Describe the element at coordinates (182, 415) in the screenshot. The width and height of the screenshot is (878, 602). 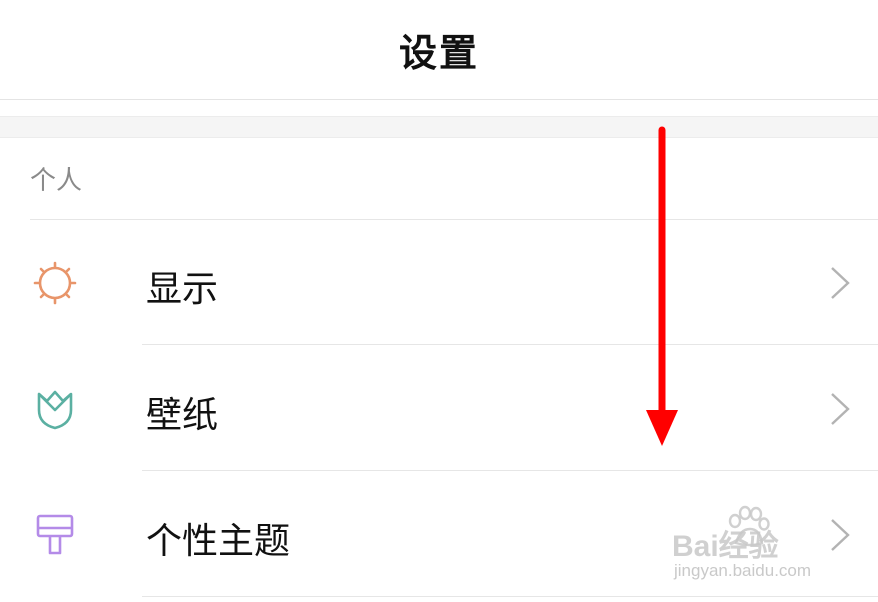
I see `settings-item-label: 壁纸` at that location.